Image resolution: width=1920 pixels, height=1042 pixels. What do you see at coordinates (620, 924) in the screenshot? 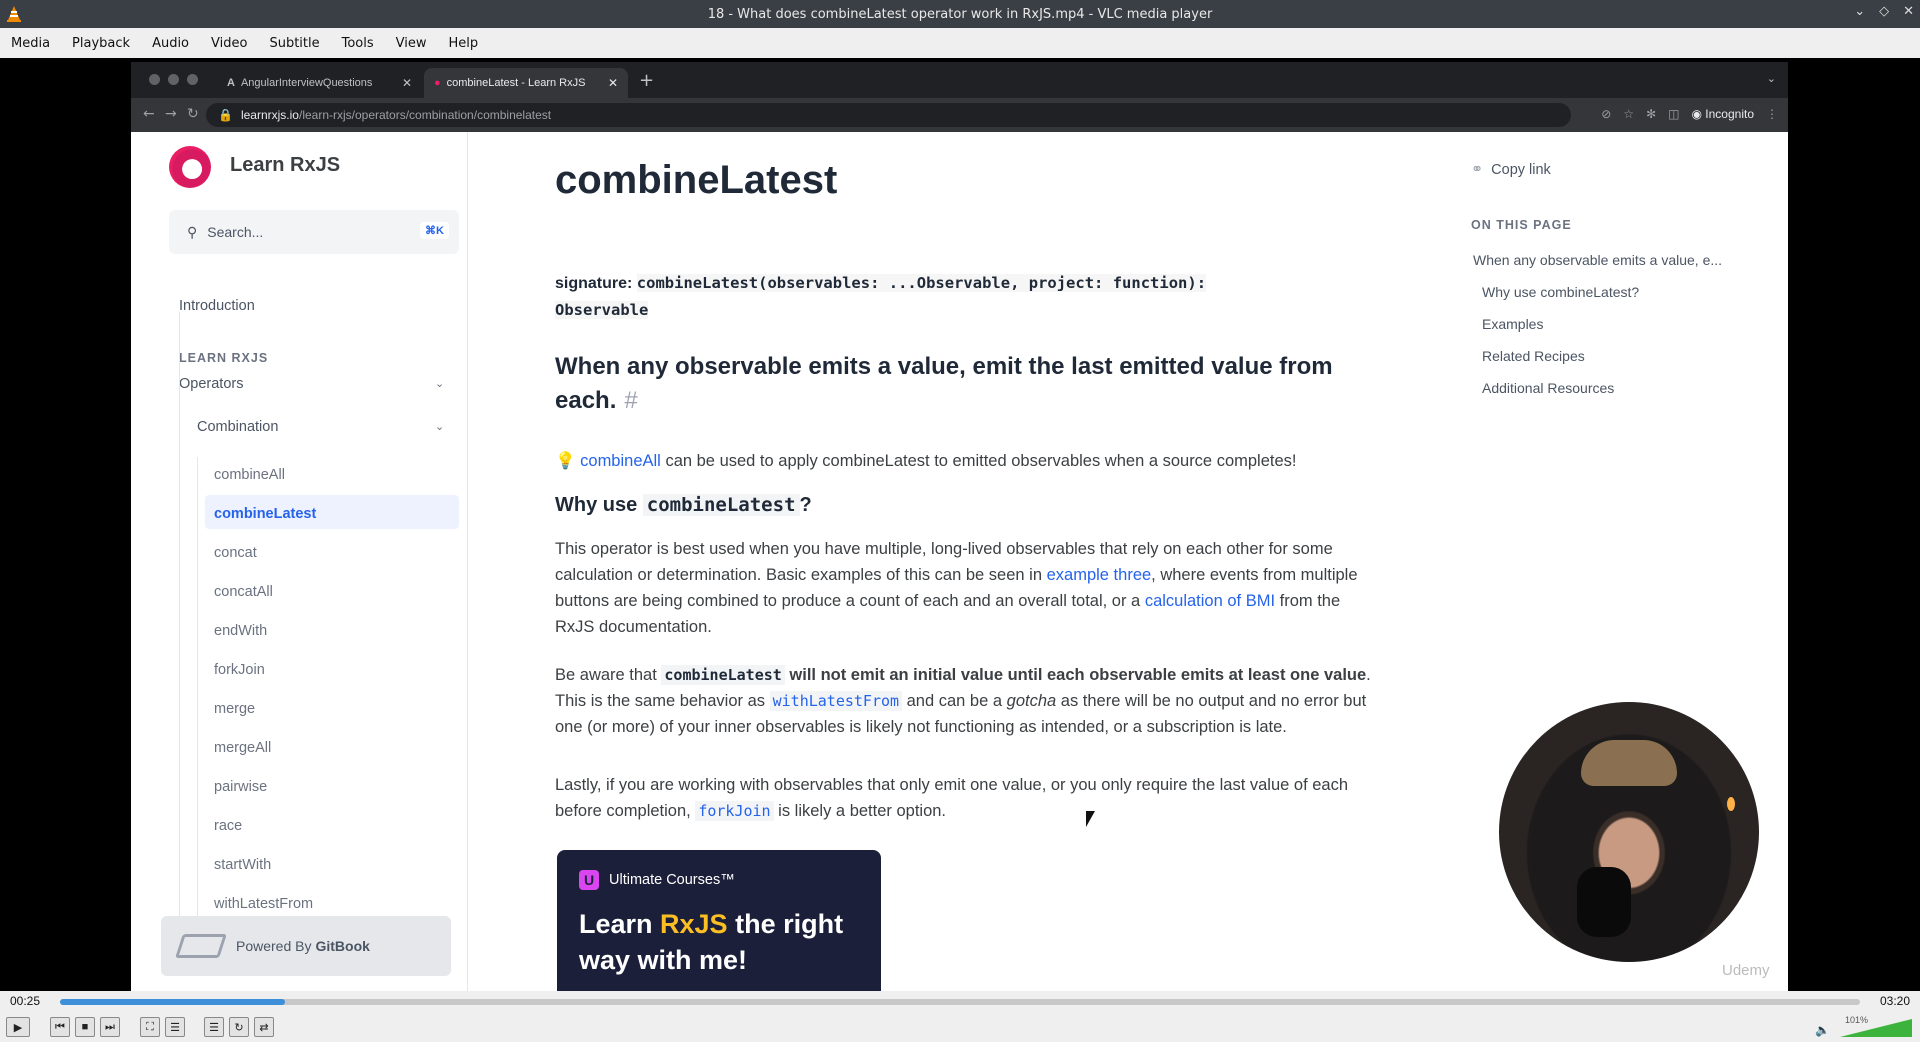
I see `promo-text-a: Learn` at bounding box center [620, 924].